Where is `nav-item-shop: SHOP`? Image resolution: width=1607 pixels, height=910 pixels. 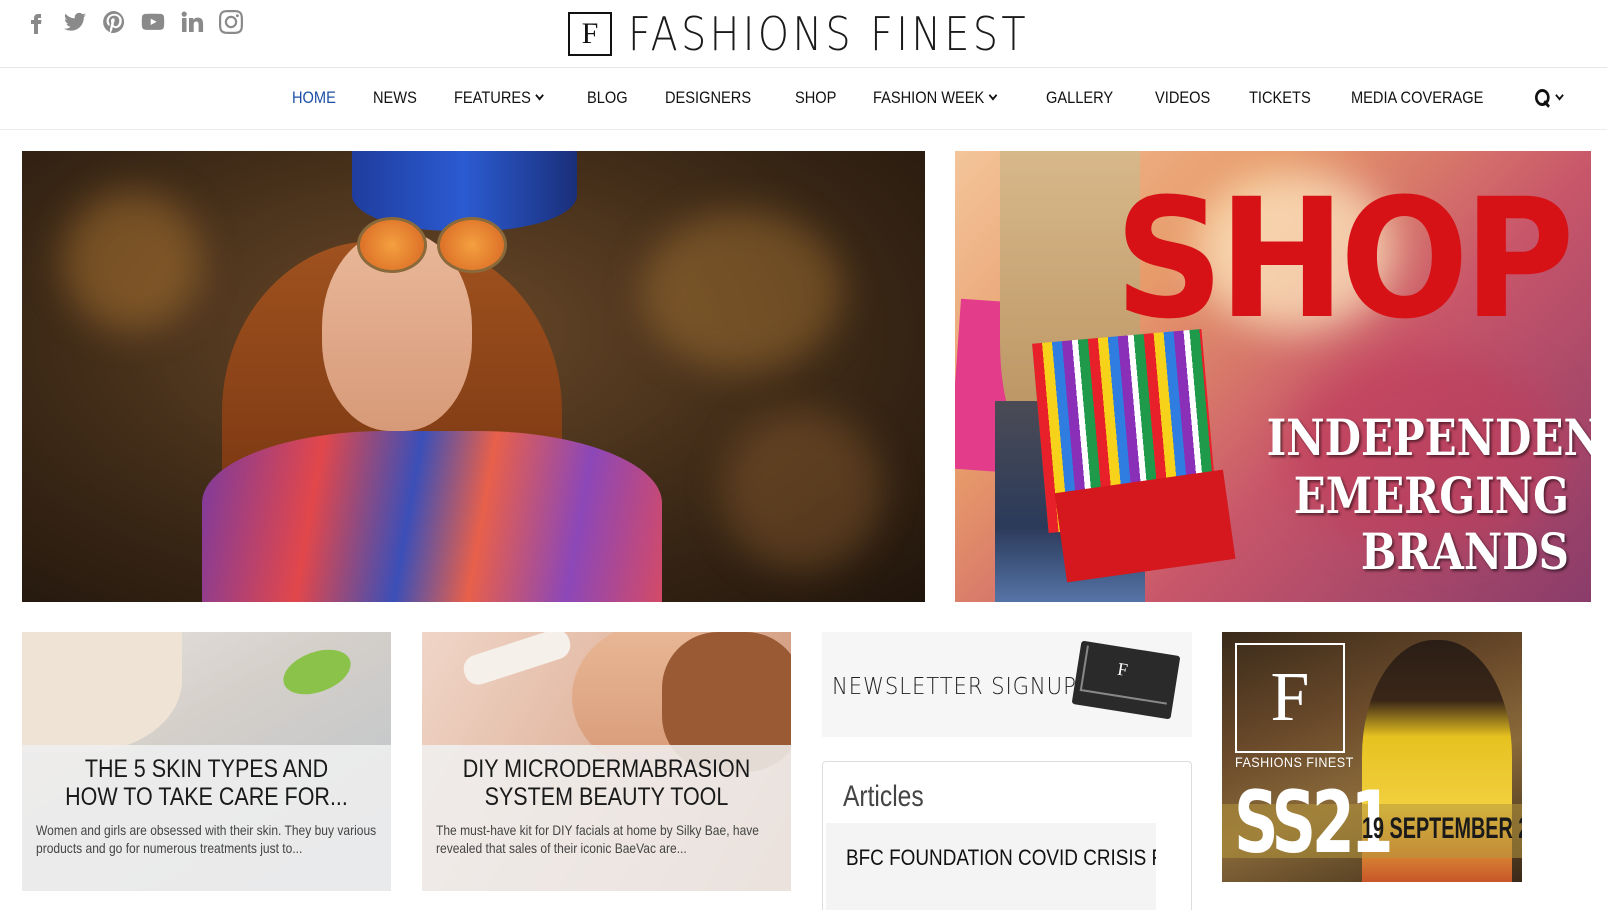
nav-item-shop: SHOP is located at coordinates (815, 98).